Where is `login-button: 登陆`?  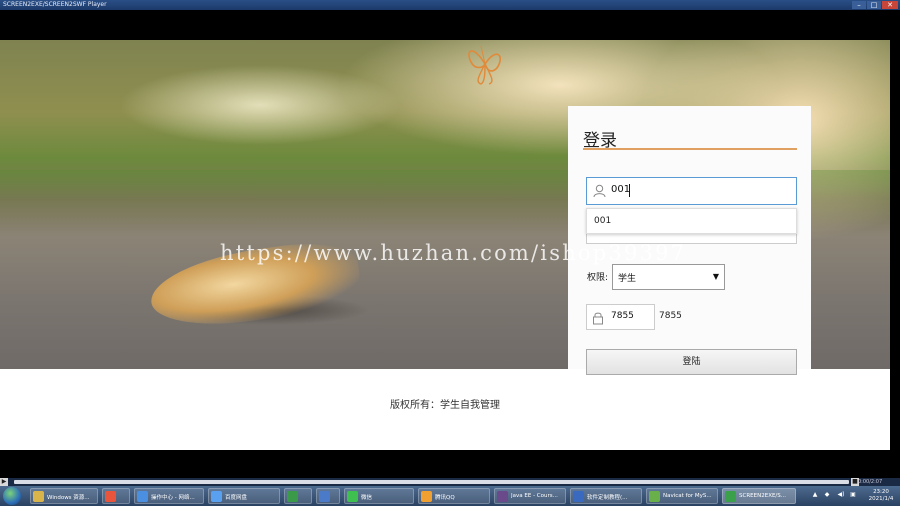
login-button: 登陆 is located at coordinates (691, 362).